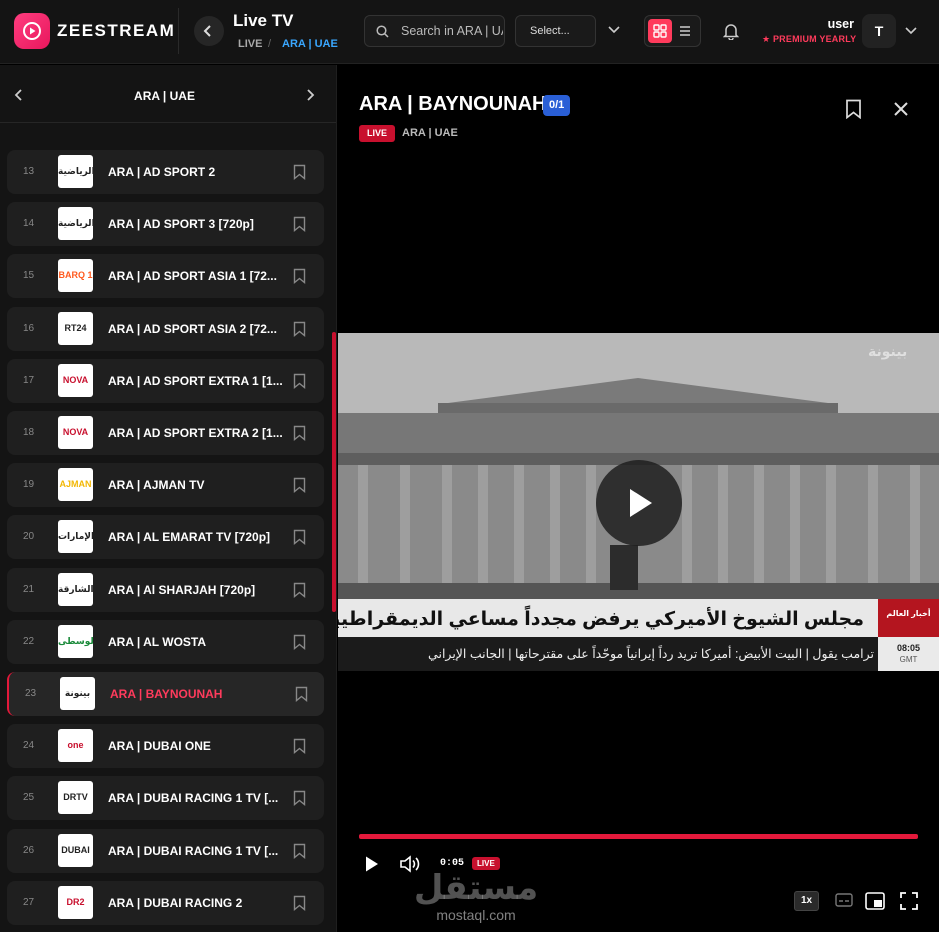  I want to click on captions-icon, so click(844, 900).